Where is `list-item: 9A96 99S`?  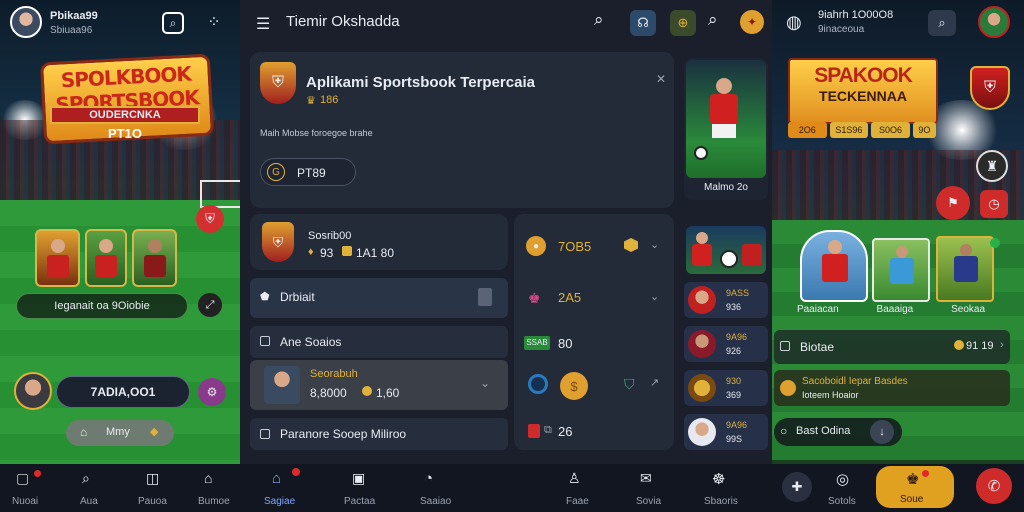
list-item: 9A96 99S is located at coordinates (726, 432).